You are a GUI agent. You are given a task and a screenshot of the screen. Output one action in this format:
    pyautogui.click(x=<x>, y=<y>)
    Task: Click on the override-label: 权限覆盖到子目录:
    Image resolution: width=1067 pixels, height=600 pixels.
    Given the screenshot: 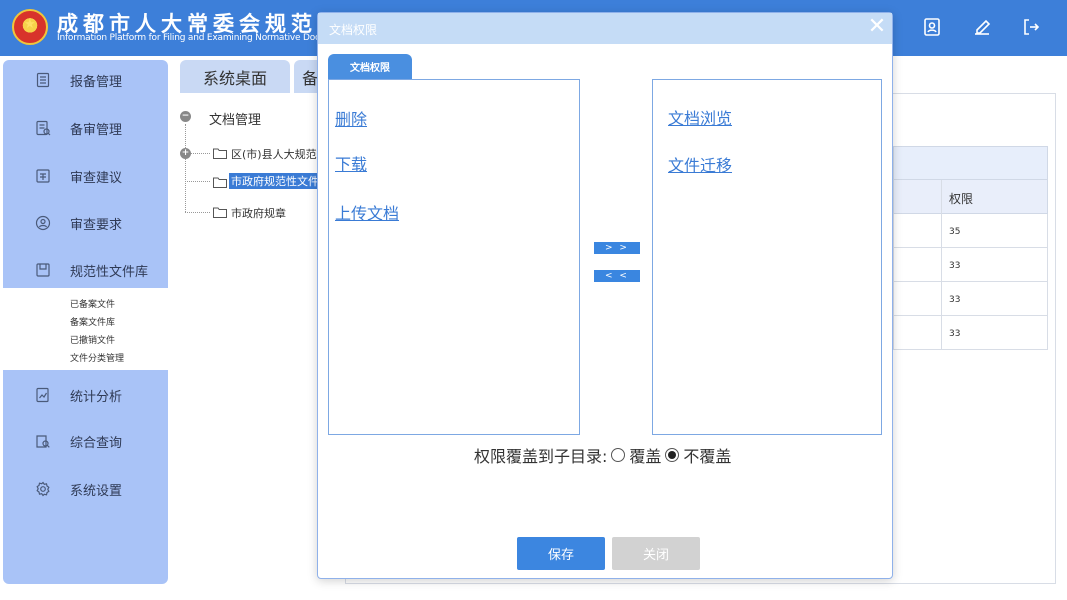 What is the action you would take?
    pyautogui.click(x=541, y=456)
    